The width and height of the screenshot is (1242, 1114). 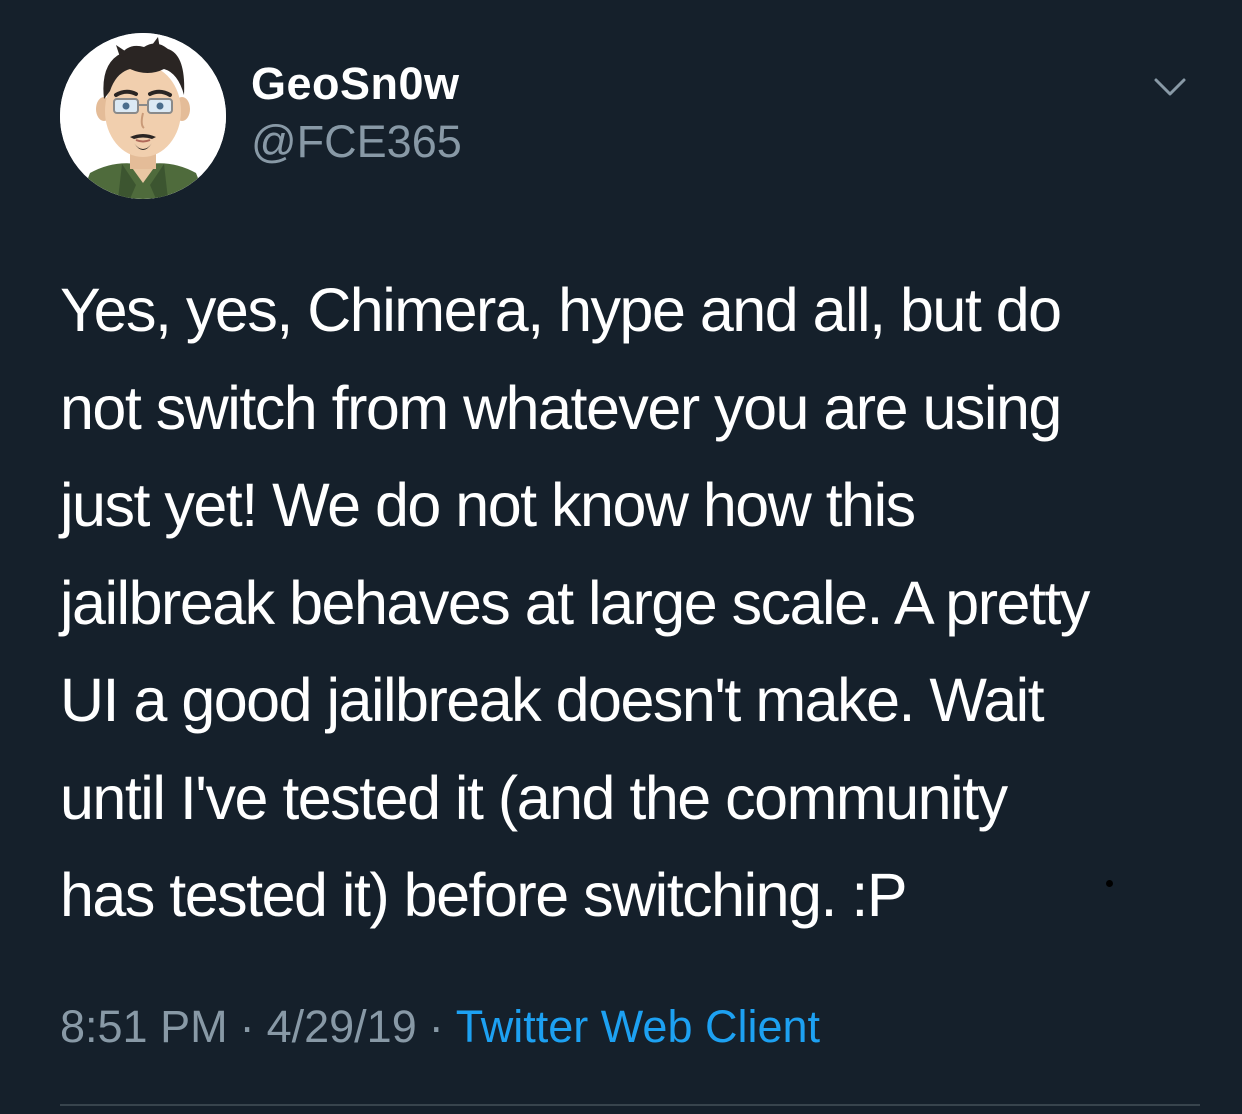 I want to click on avatar-illustration, so click(x=143, y=116).